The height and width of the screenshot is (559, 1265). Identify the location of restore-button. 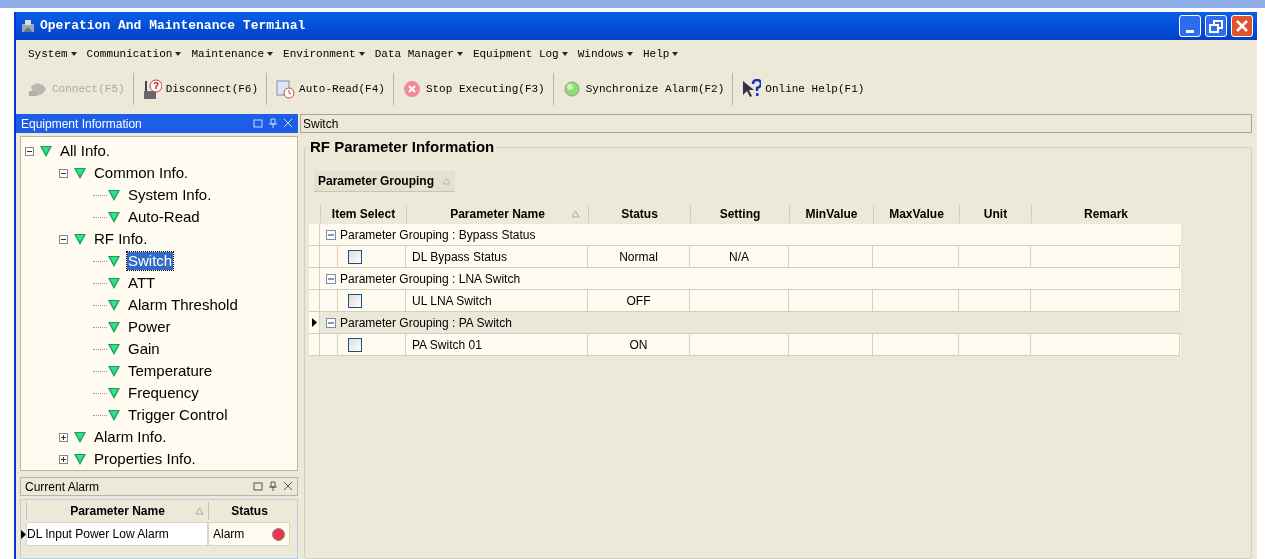
(1216, 26).